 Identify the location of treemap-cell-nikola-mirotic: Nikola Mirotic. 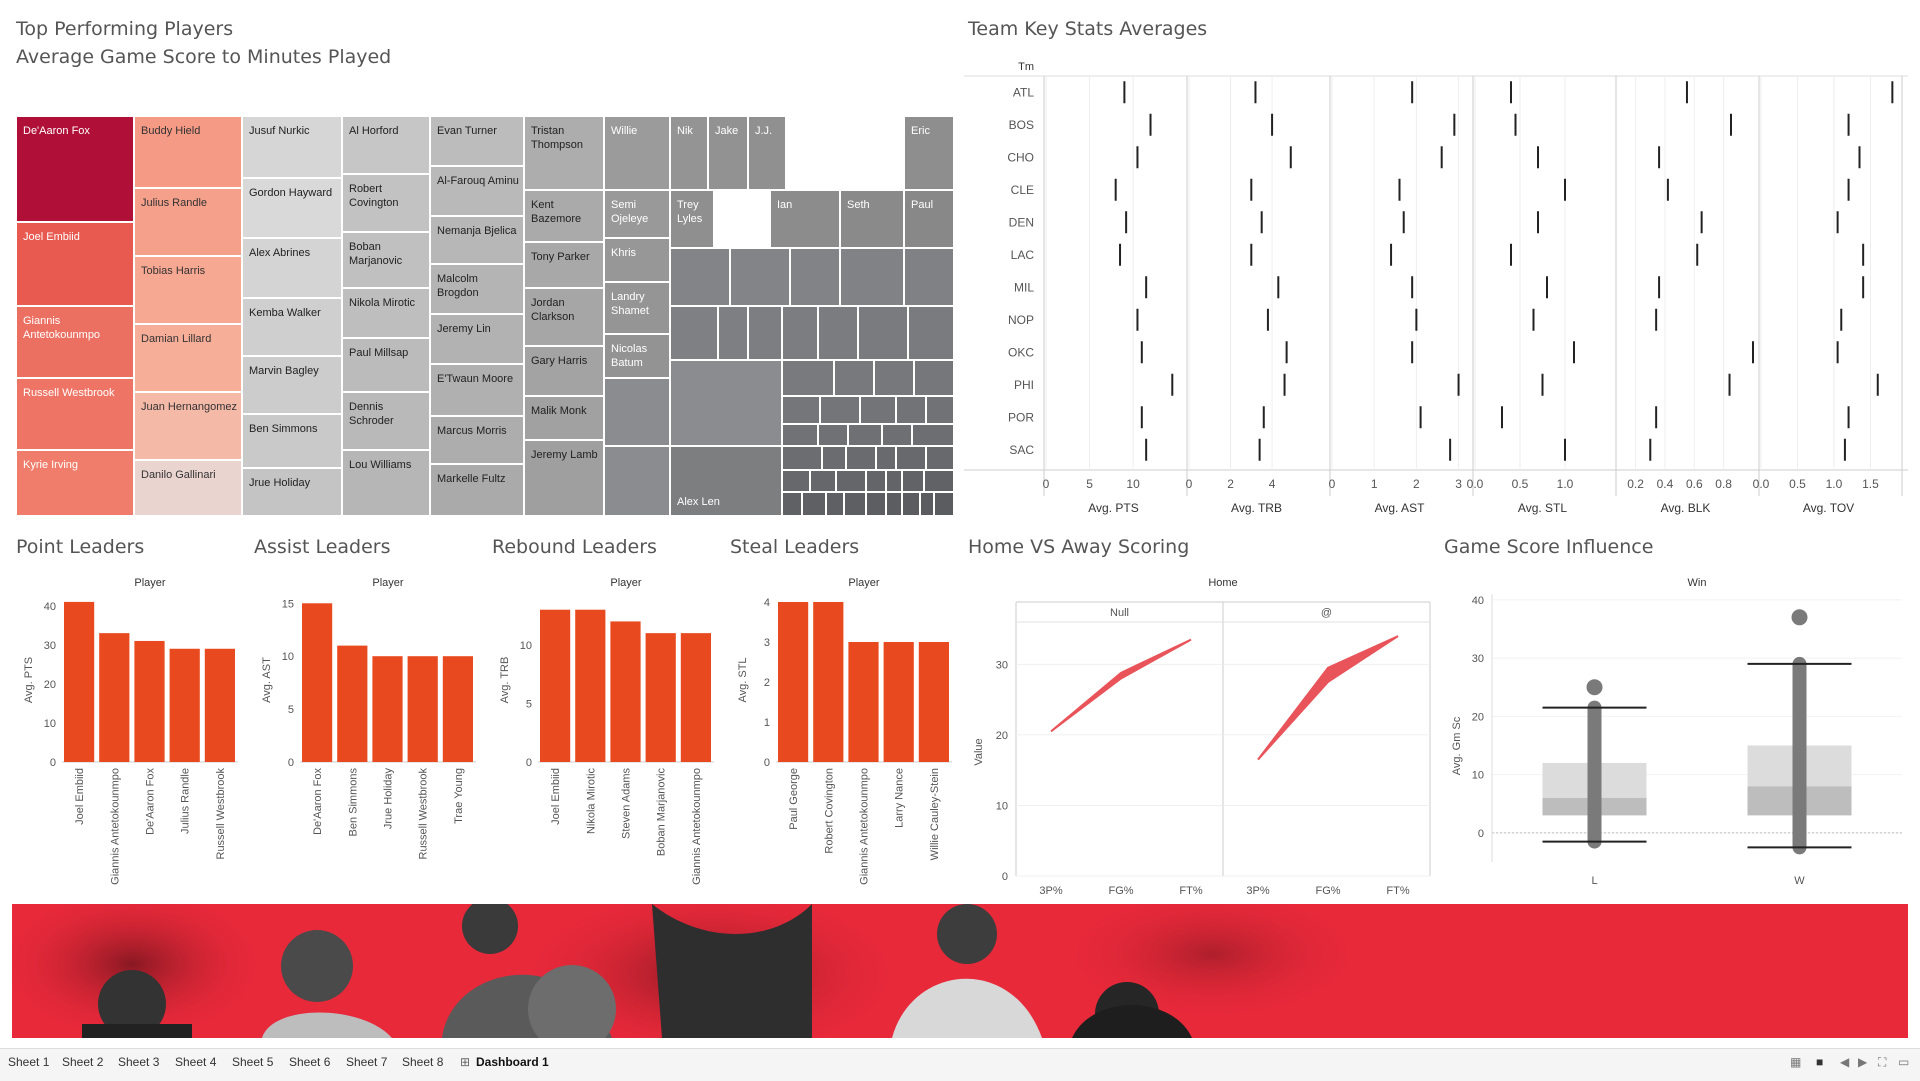
(386, 313).